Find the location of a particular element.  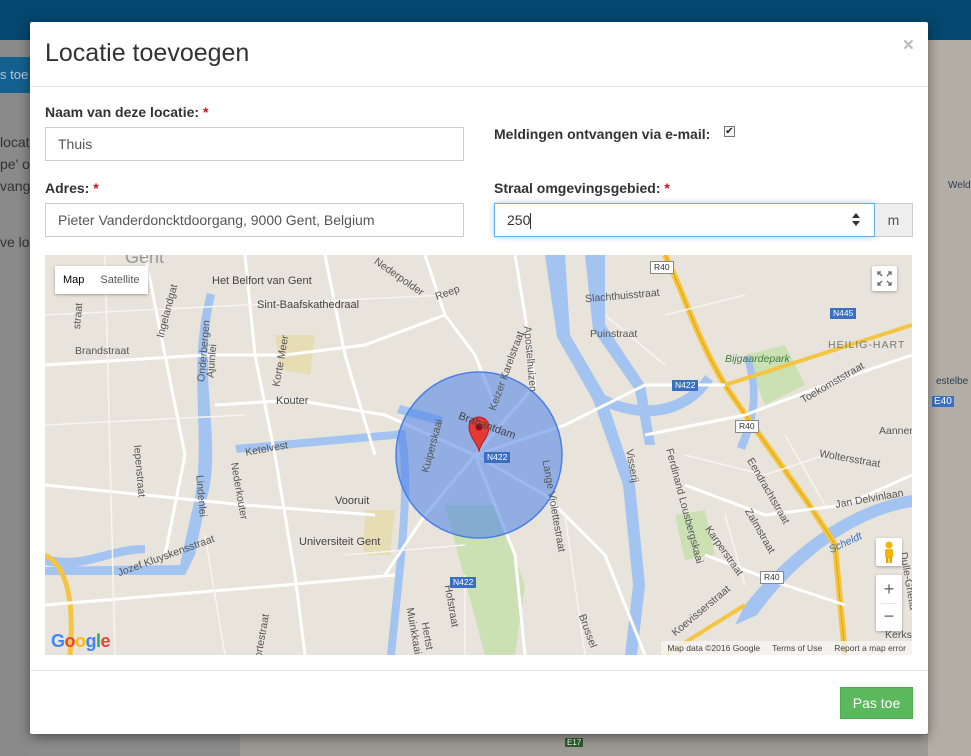

background-map-right: Welde estelbe E40 is located at coordinates (949, 398).